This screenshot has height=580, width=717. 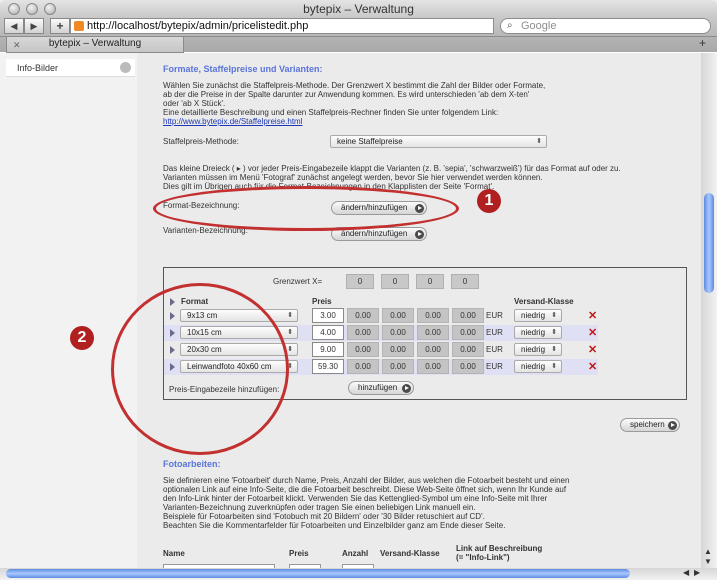 I want to click on scroll-up-icon: ▲, so click(x=708, y=551).